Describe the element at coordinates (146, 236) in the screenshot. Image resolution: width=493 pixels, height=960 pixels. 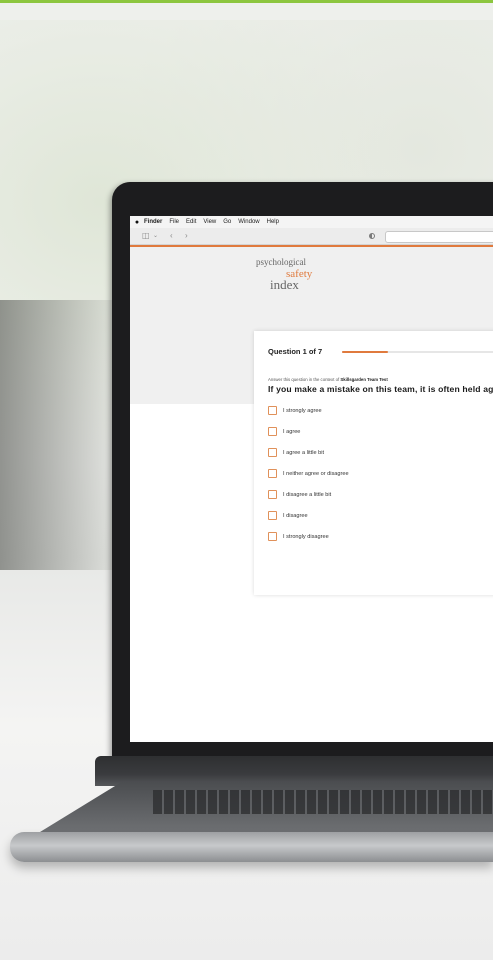
I see `sidebar-icon: ◫` at that location.